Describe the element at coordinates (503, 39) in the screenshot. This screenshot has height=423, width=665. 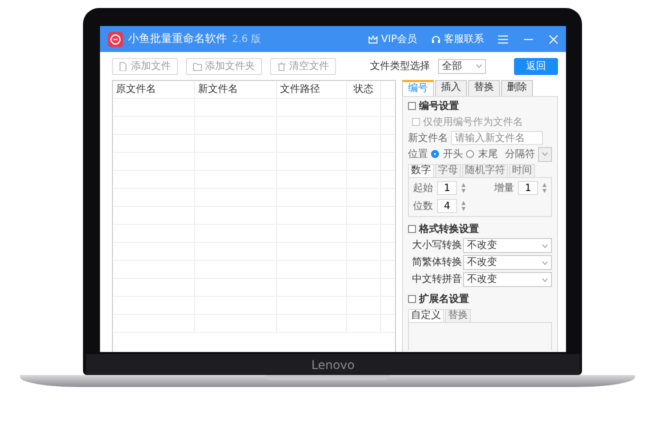
I see `menu-icon` at that location.